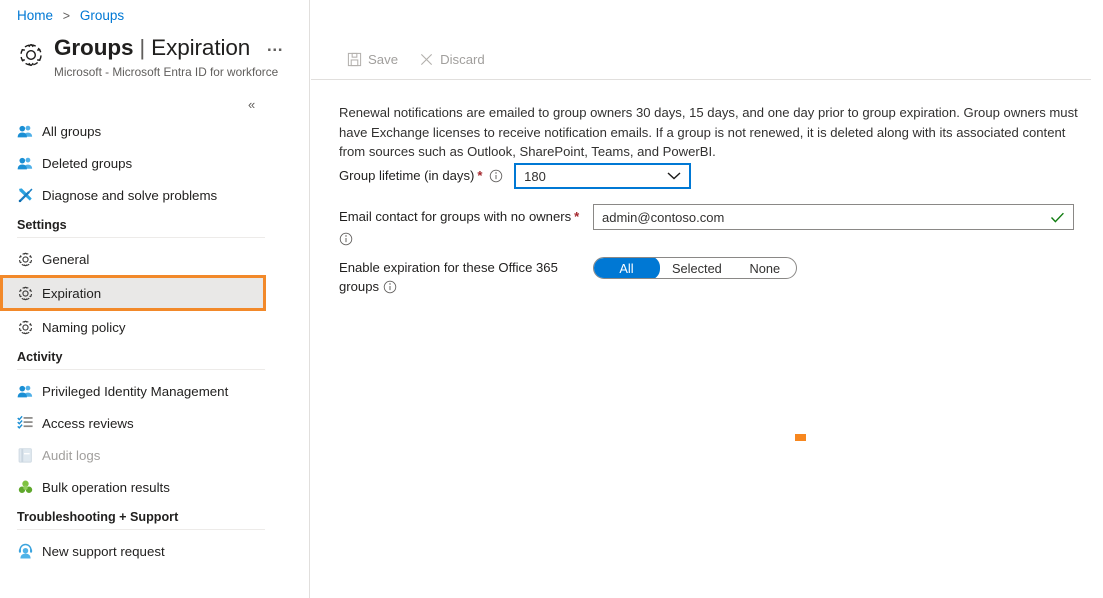 The height and width of the screenshot is (598, 1103). Describe the element at coordinates (833, 217) in the screenshot. I see `email-contact-input: admin@contoso.com` at that location.